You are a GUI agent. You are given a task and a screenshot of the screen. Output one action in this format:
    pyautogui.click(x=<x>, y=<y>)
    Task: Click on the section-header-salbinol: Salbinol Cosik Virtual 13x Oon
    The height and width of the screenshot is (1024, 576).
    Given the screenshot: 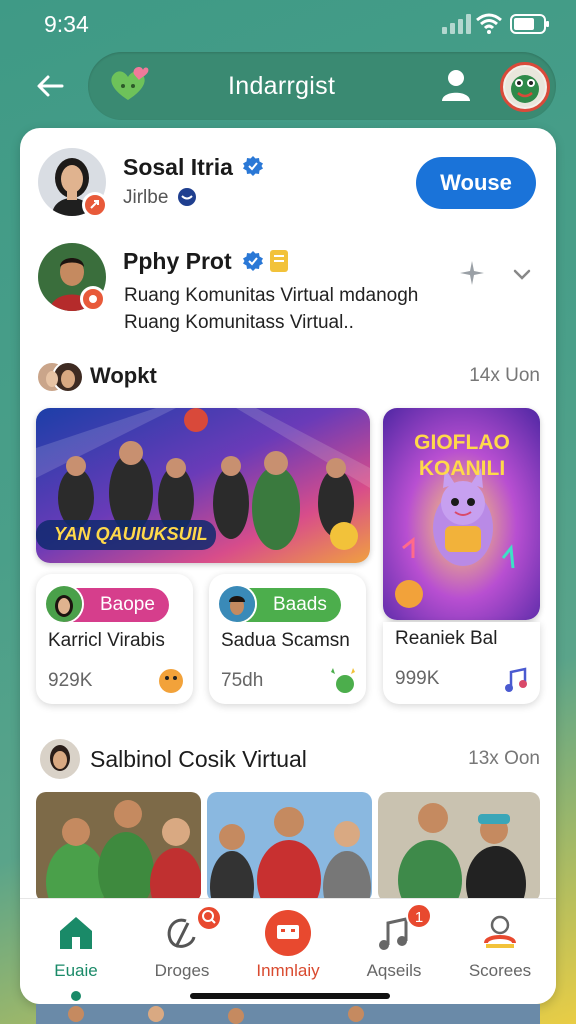 What is the action you would take?
    pyautogui.click(x=288, y=759)
    